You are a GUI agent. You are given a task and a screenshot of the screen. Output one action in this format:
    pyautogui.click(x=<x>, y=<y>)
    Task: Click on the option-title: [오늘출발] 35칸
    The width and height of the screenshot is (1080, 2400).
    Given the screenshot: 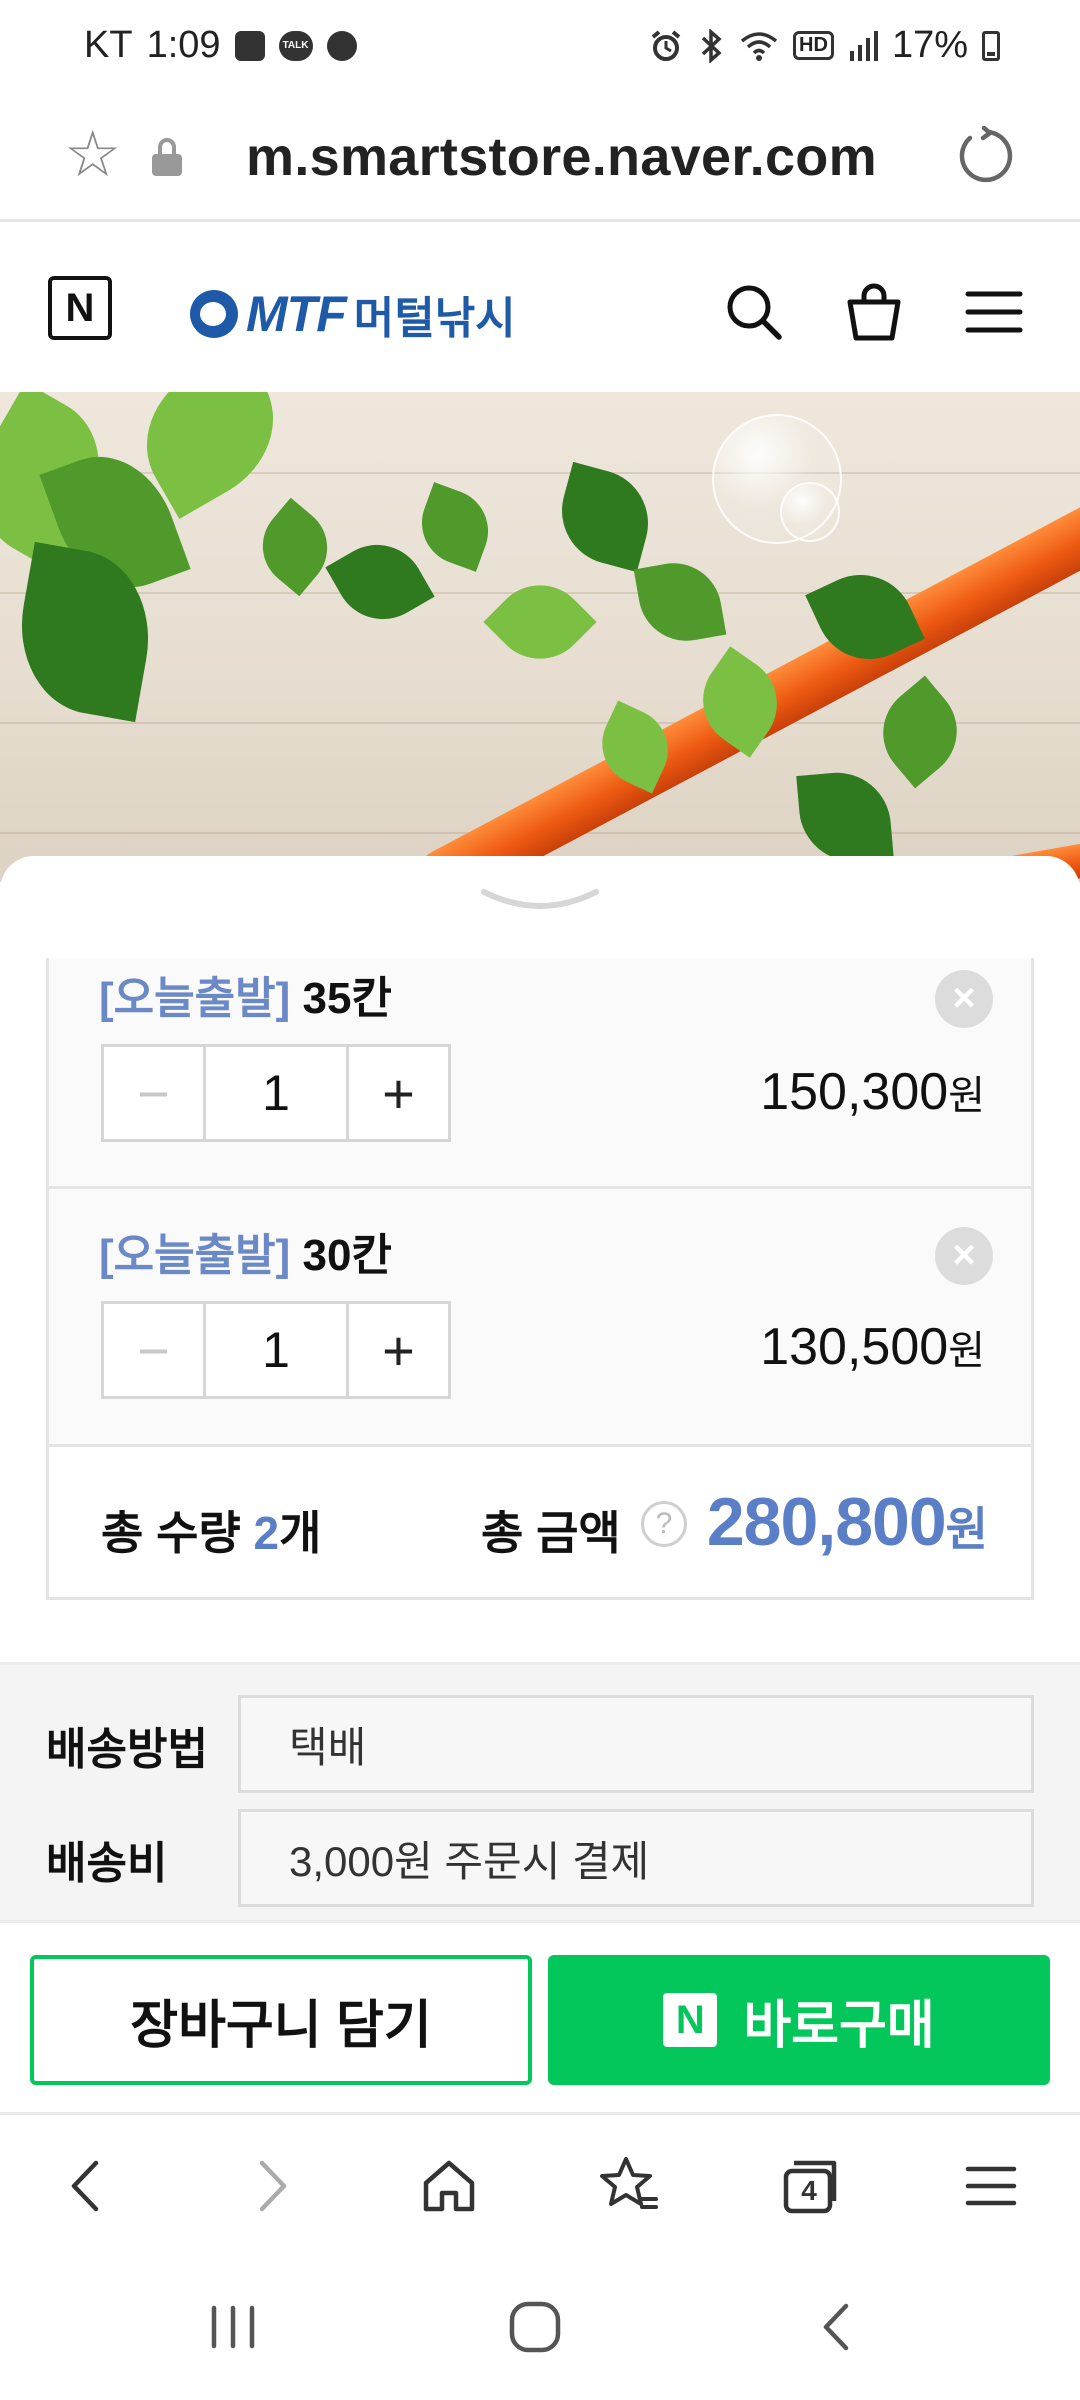 What is the action you would take?
    pyautogui.click(x=245, y=994)
    